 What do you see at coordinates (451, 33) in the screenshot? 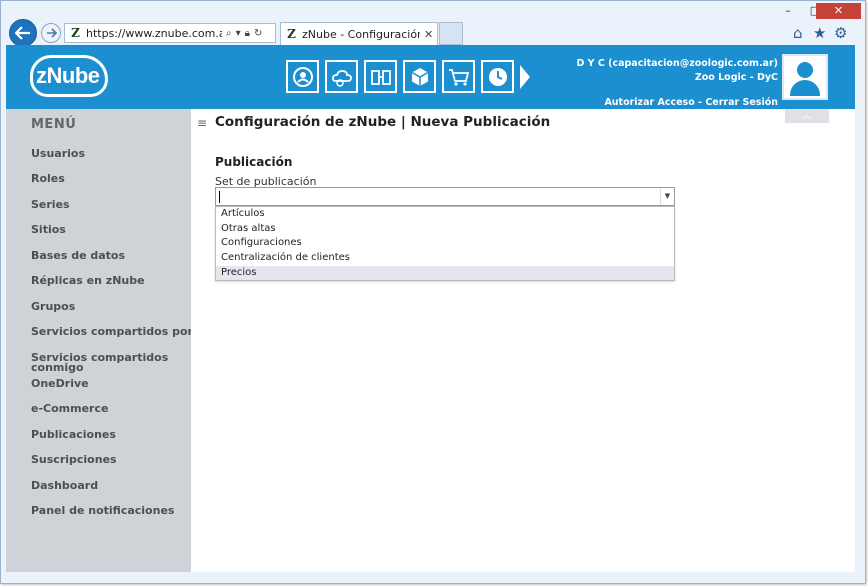
I see `new-tab-button` at bounding box center [451, 33].